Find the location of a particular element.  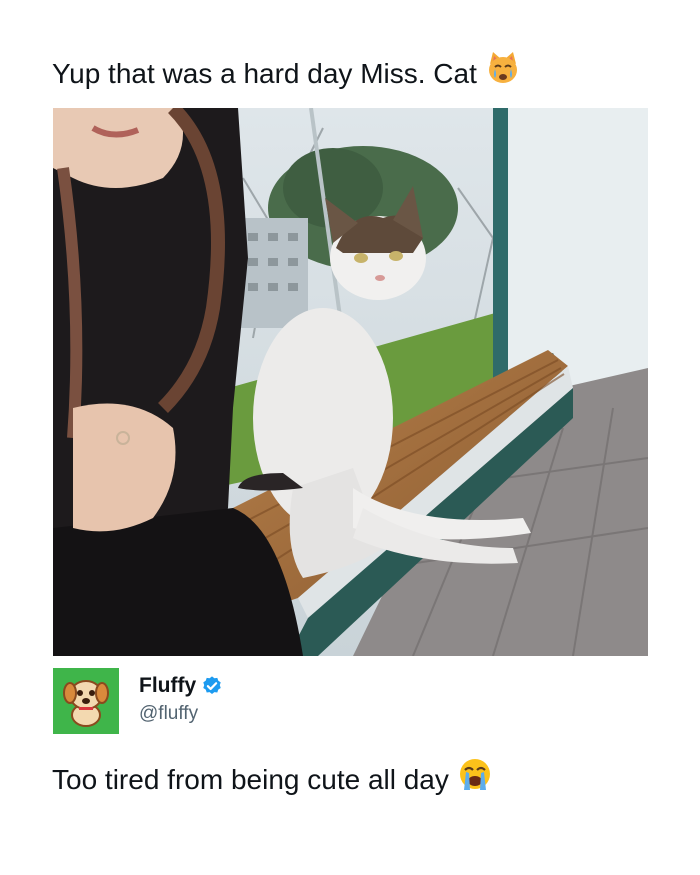

author-name: Fluffy is located at coordinates (181, 686).